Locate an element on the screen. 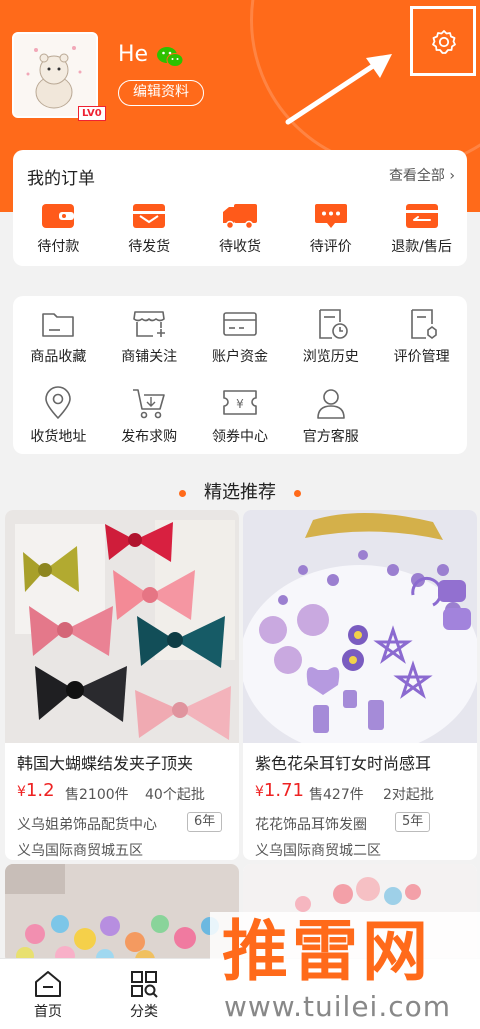 This screenshot has height=1029, width=480. shop-years-badge: 5年 is located at coordinates (413, 822).